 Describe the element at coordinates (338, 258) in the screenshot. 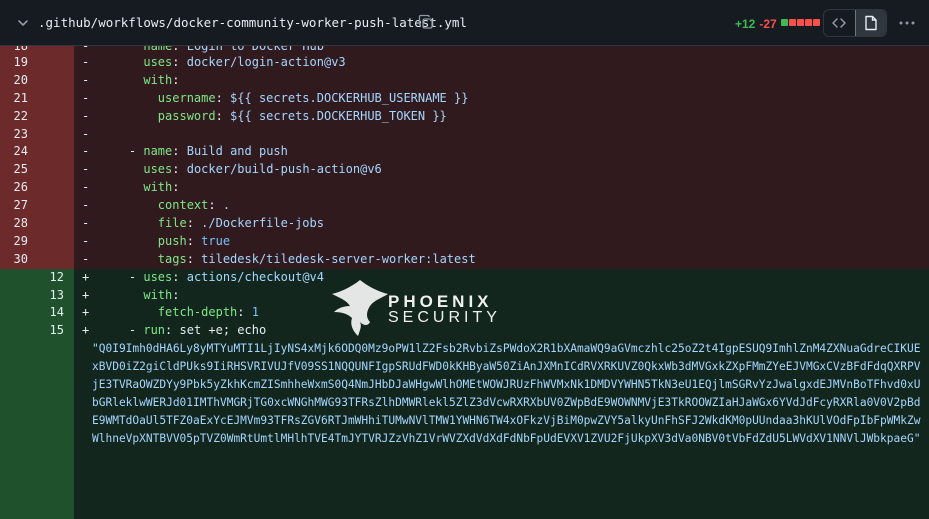

I see `yaml-value: tiledesk/tiledesk-server-worker:latest` at that location.